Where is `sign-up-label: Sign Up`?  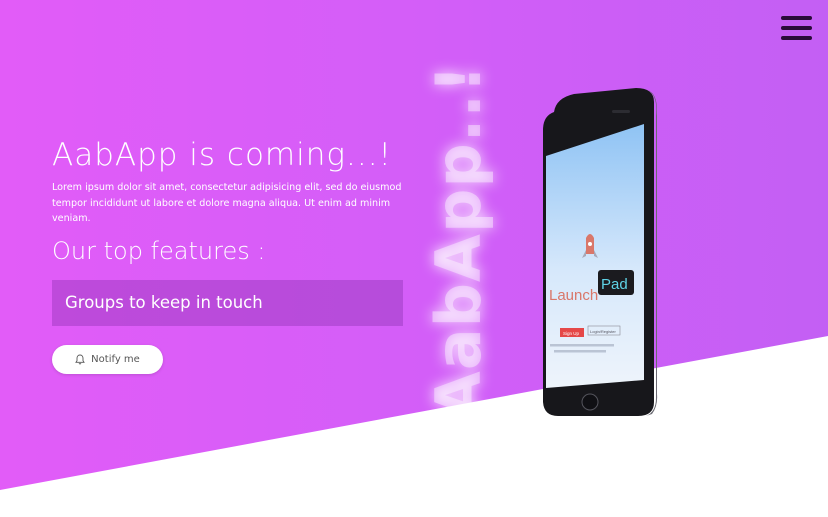 sign-up-label: Sign Up is located at coordinates (571, 333).